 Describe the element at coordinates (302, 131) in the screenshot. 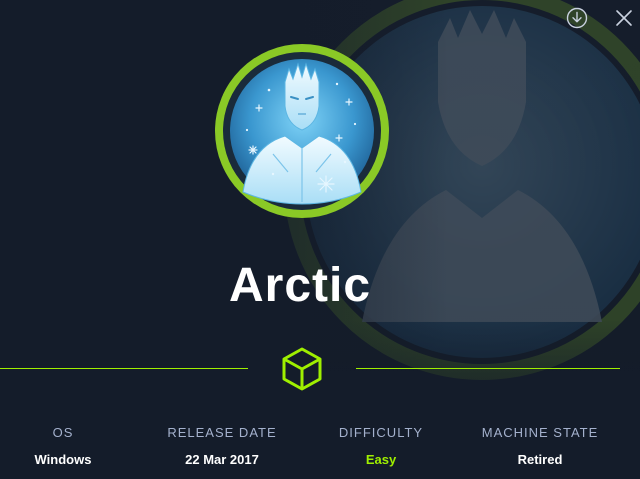

I see `machine-avatar` at that location.